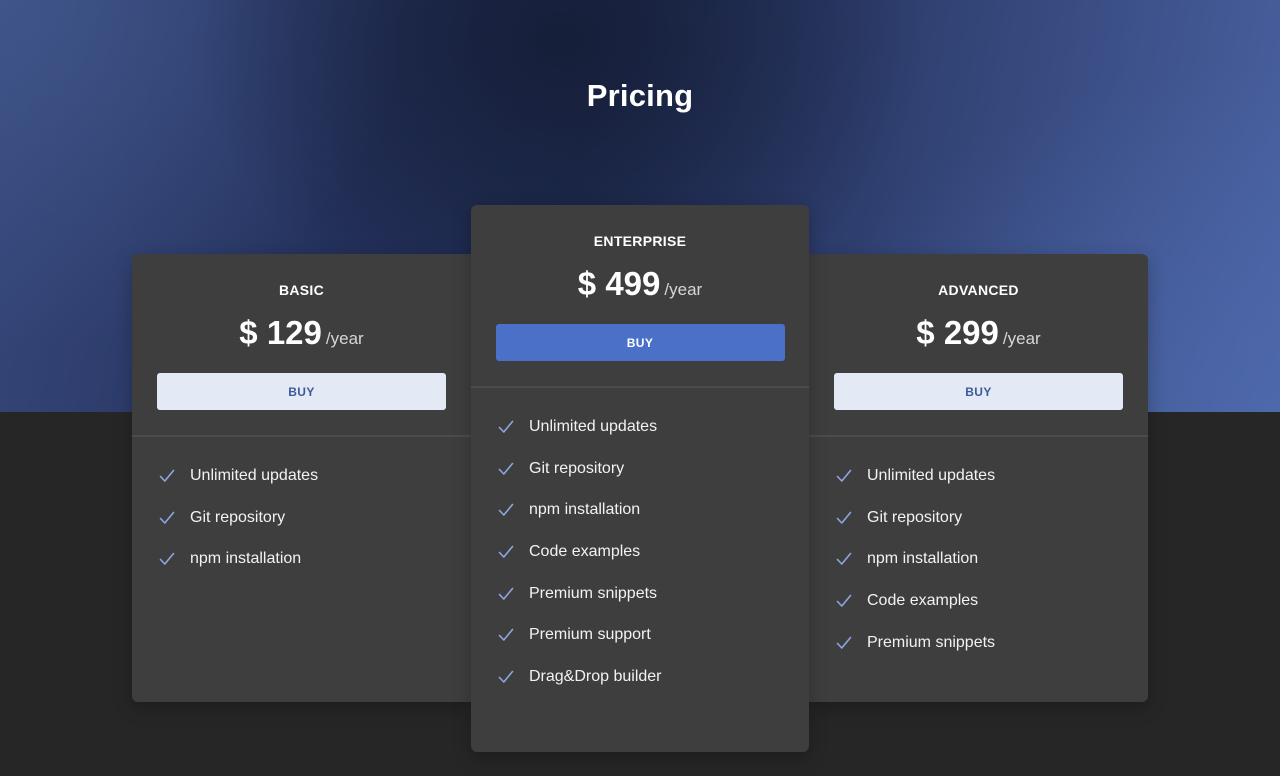  Describe the element at coordinates (640, 342) in the screenshot. I see `buy-button-enterprise: BUY` at that location.